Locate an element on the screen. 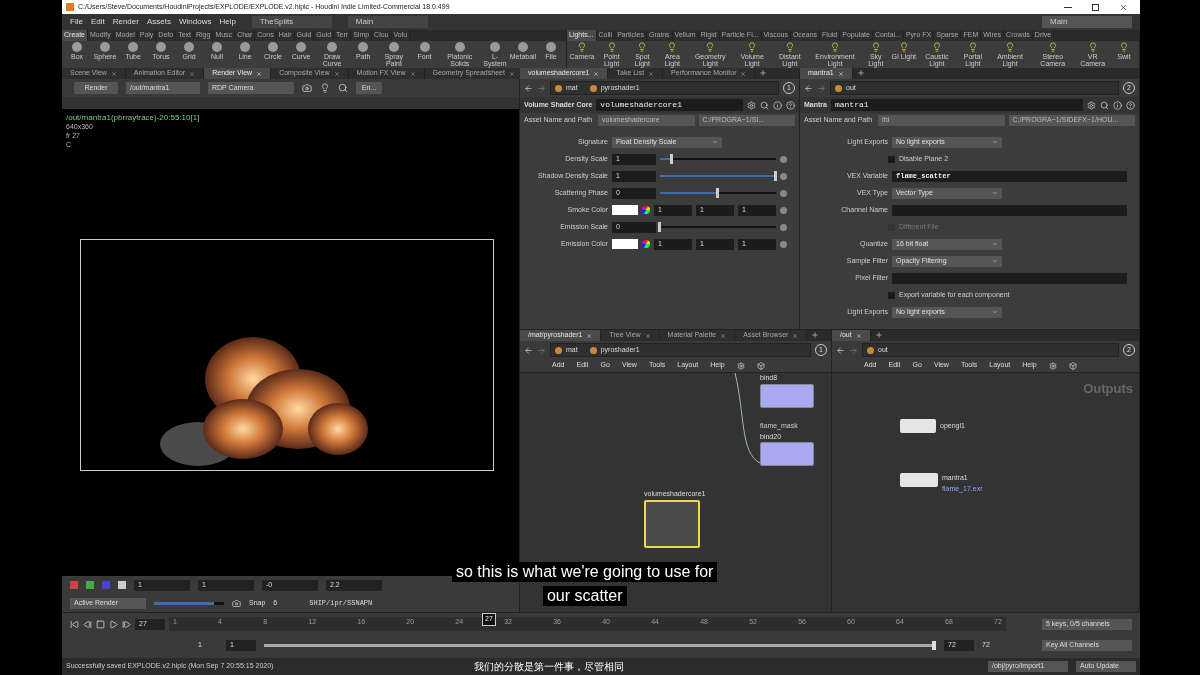  menu-item: Render is located at coordinates (125, 22).